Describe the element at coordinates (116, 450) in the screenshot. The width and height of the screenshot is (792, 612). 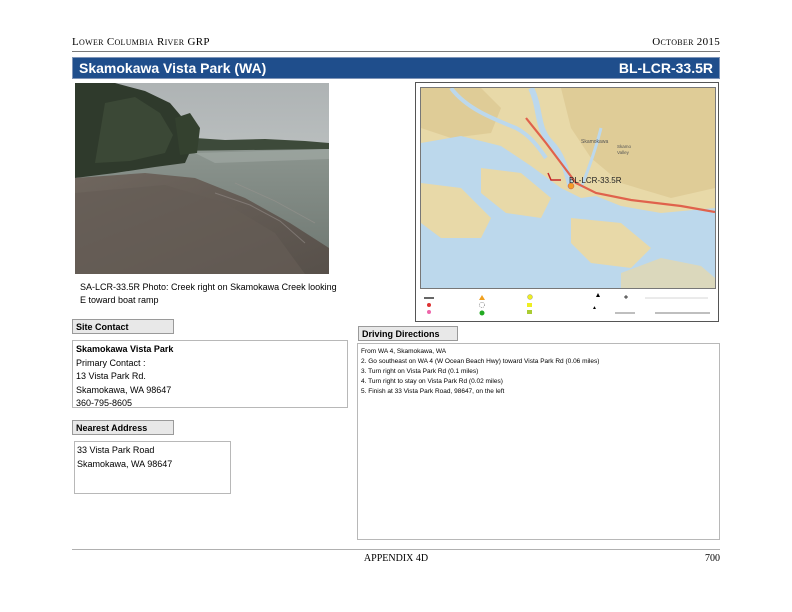
I see `address-line-street: 33 Vista Park Road` at that location.